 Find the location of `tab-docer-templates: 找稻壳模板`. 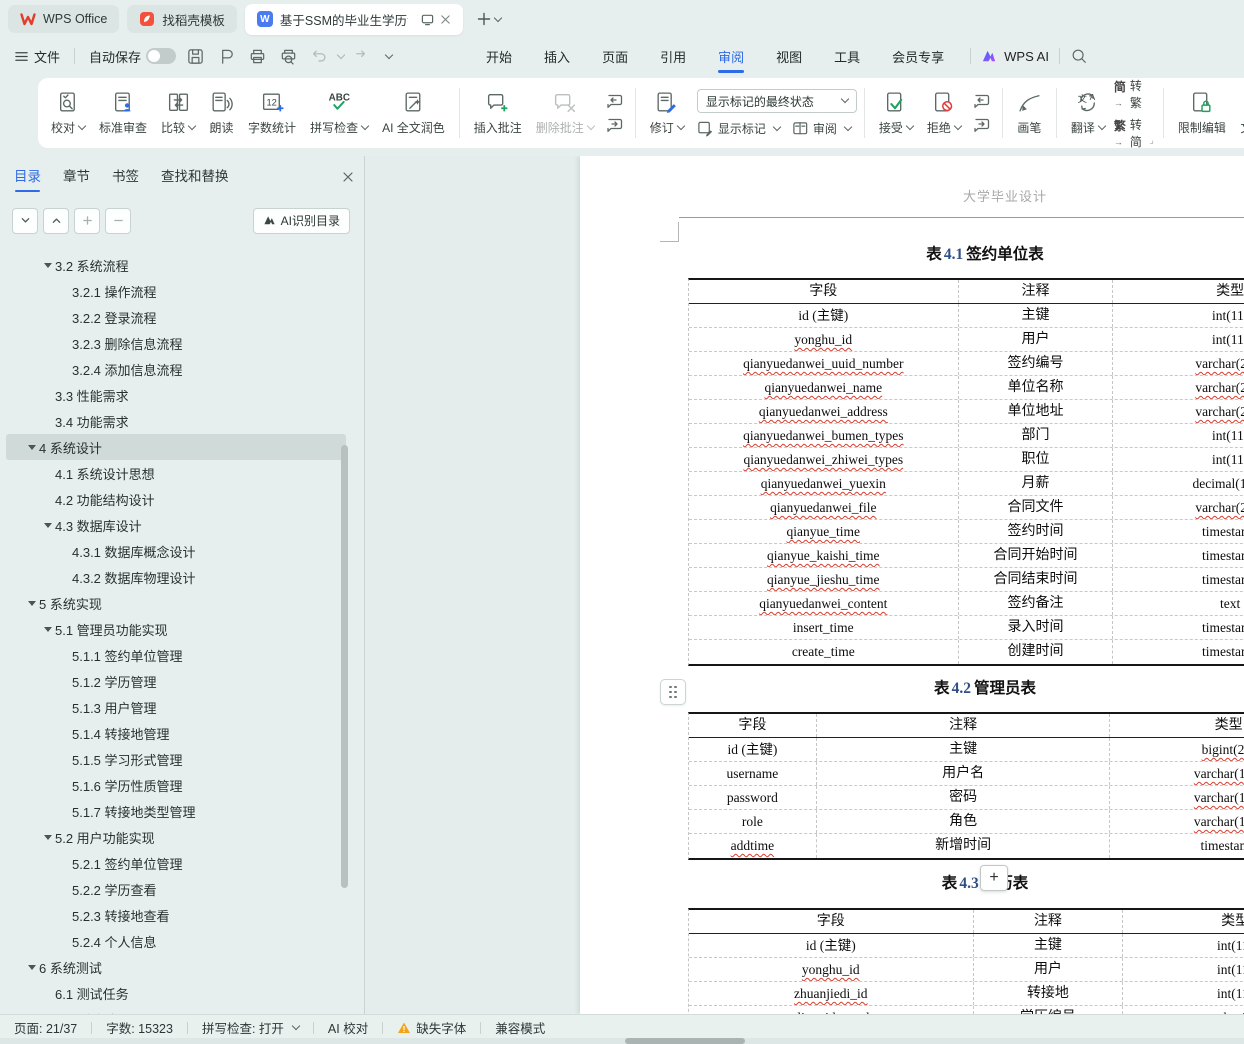

tab-docer-templates: 找稻壳模板 is located at coordinates (182, 19).